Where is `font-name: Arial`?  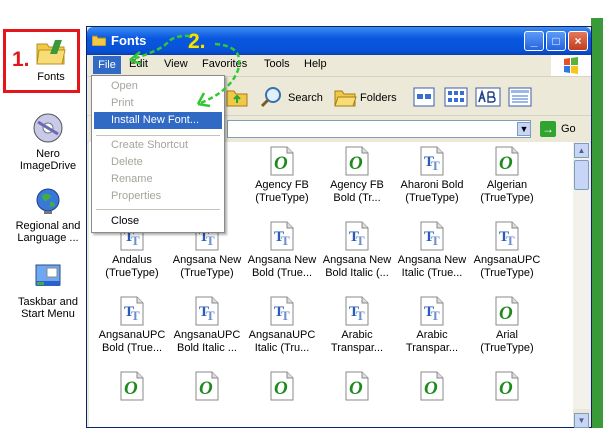 font-name: Arial is located at coordinates (506, 335).